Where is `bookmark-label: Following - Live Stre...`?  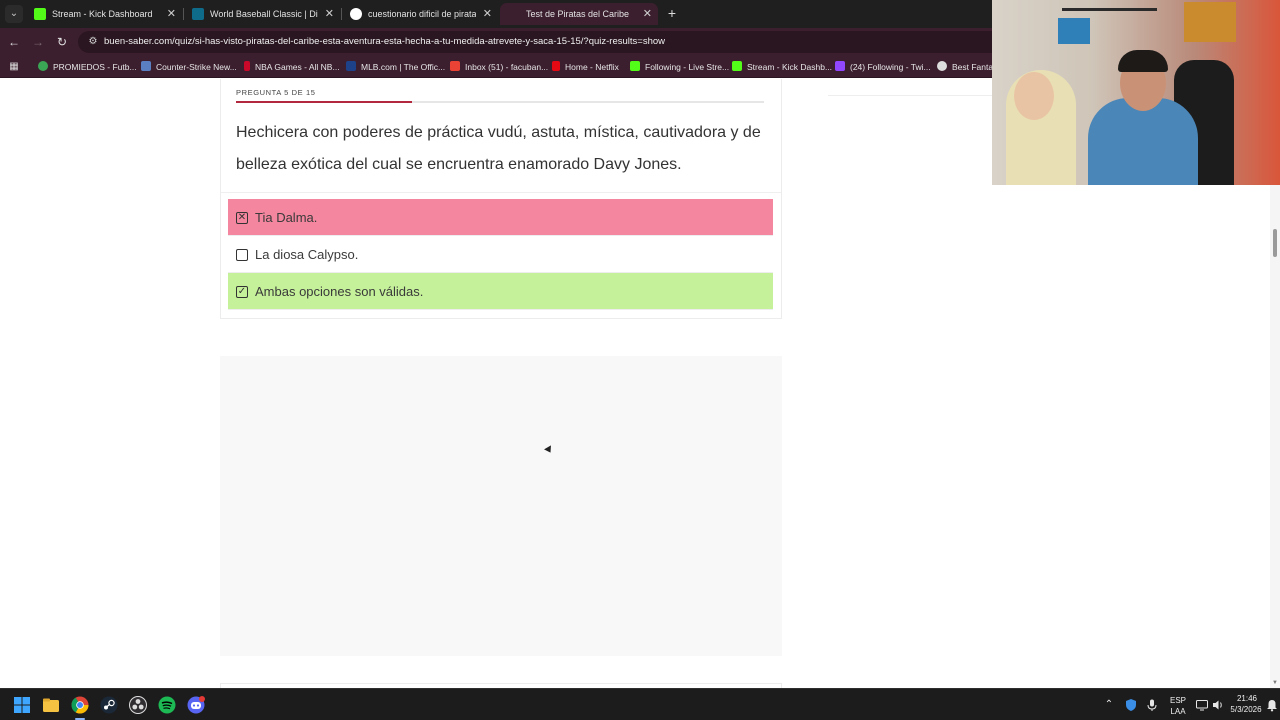 bookmark-label: Following - Live Stre... is located at coordinates (687, 67).